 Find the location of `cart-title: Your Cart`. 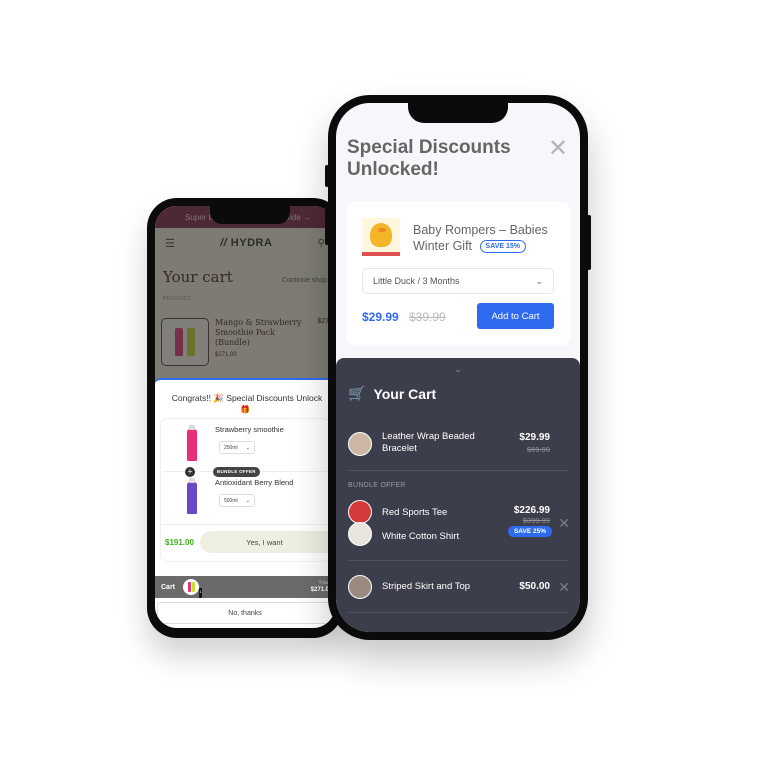

cart-title: Your Cart is located at coordinates (405, 393).